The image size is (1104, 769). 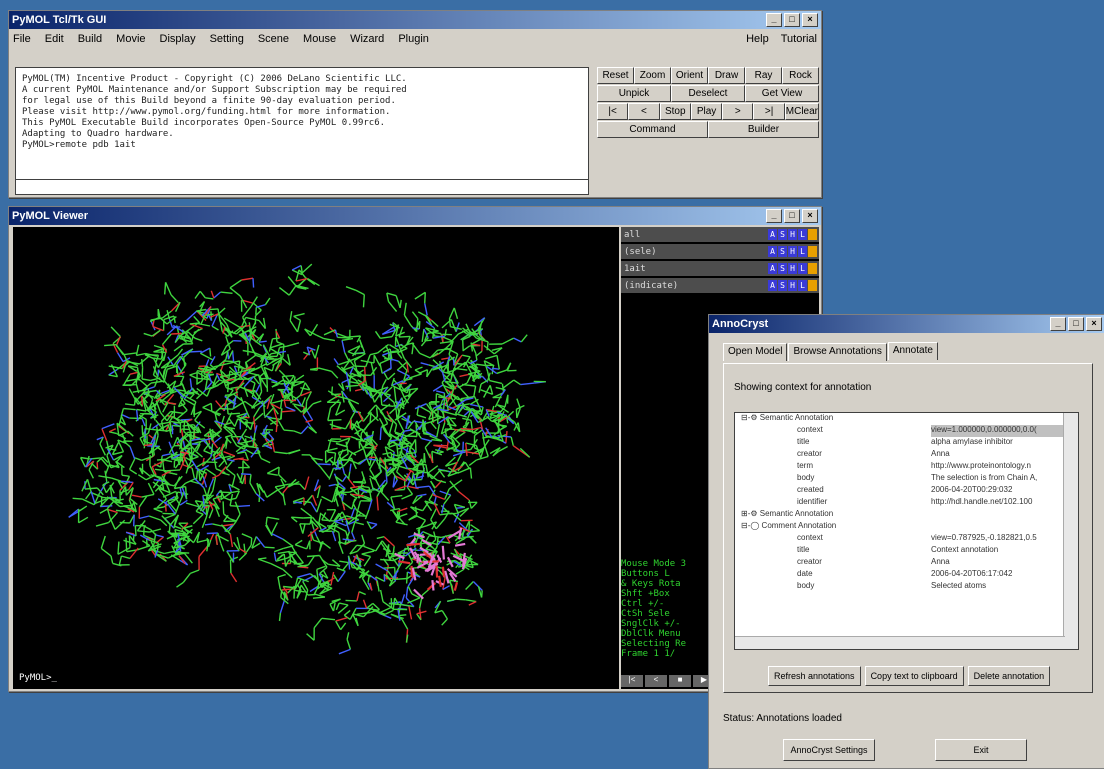 What do you see at coordinates (906, 419) in the screenshot?
I see `tree-node: ⊟-⚙ Semantic Annotation` at bounding box center [906, 419].